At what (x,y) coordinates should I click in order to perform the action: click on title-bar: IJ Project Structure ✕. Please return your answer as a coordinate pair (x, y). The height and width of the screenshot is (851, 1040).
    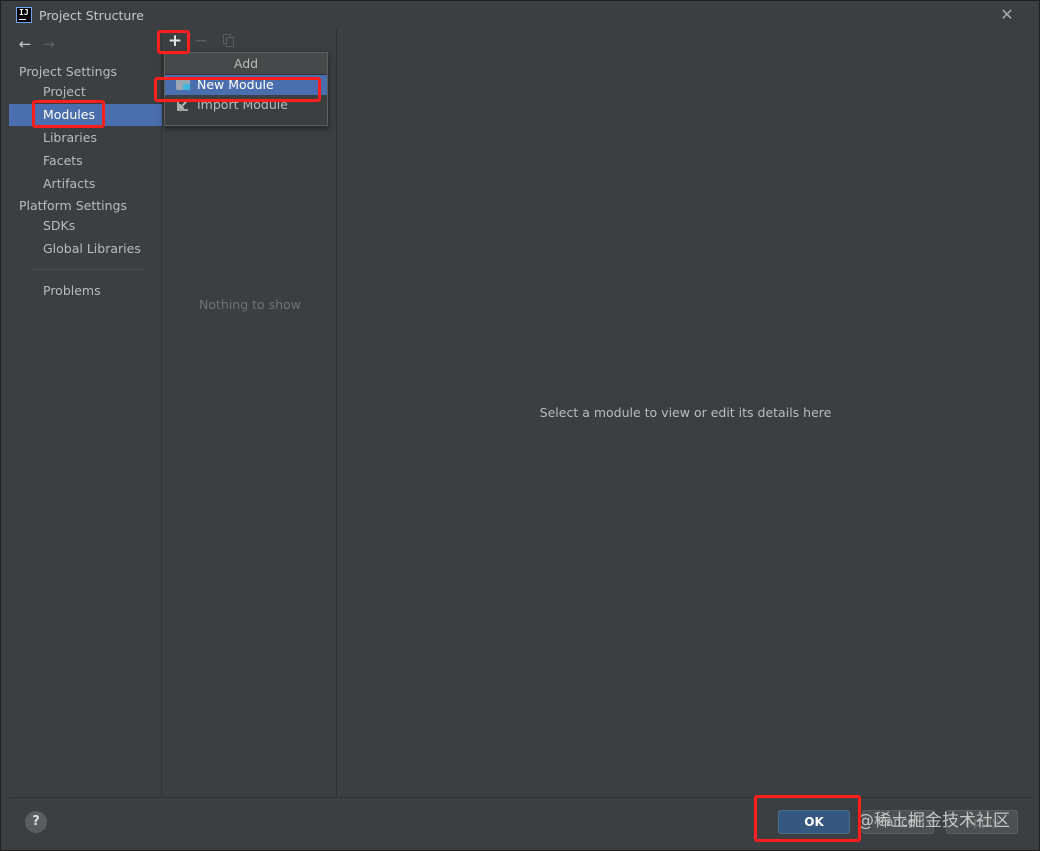
    Looking at the image, I should click on (520, 15).